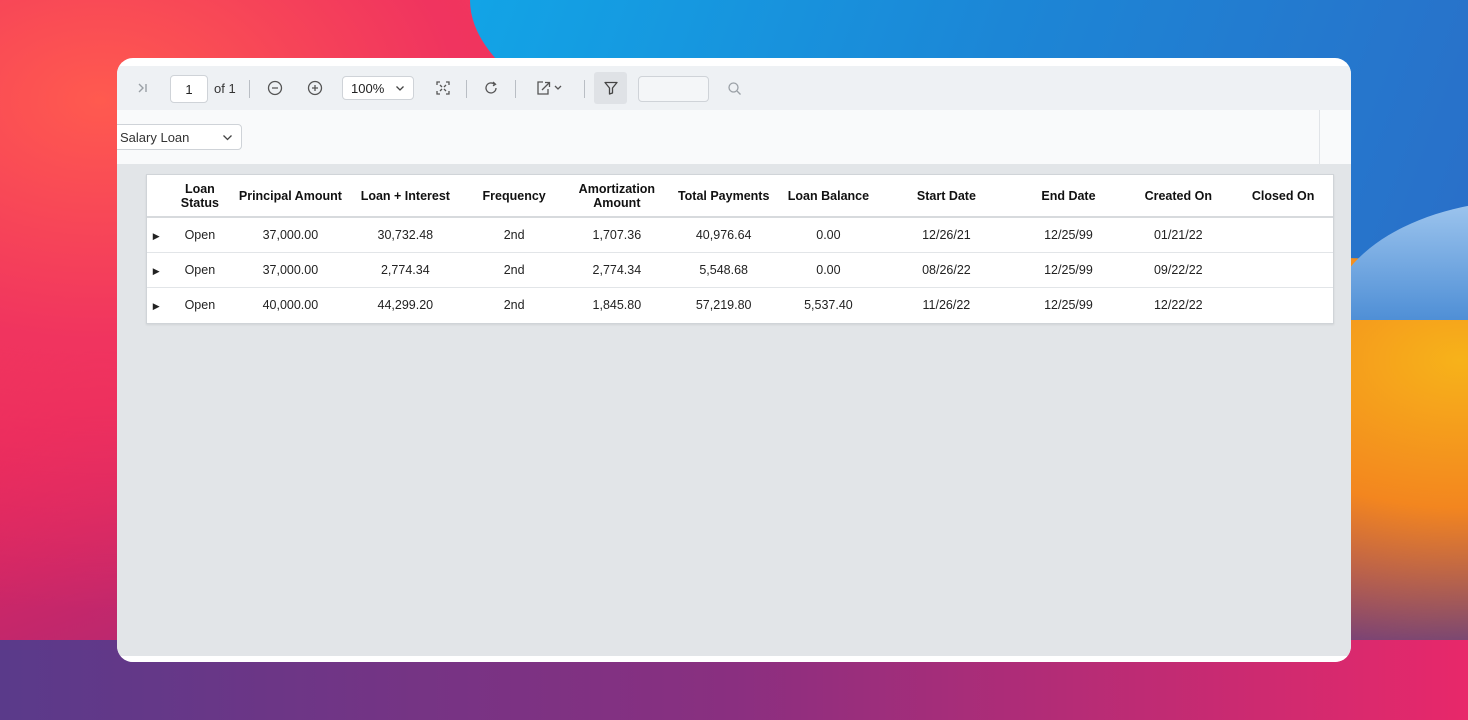 This screenshot has width=1468, height=720. What do you see at coordinates (290, 305) in the screenshot?
I see `table-cell: 40,000.00` at bounding box center [290, 305].